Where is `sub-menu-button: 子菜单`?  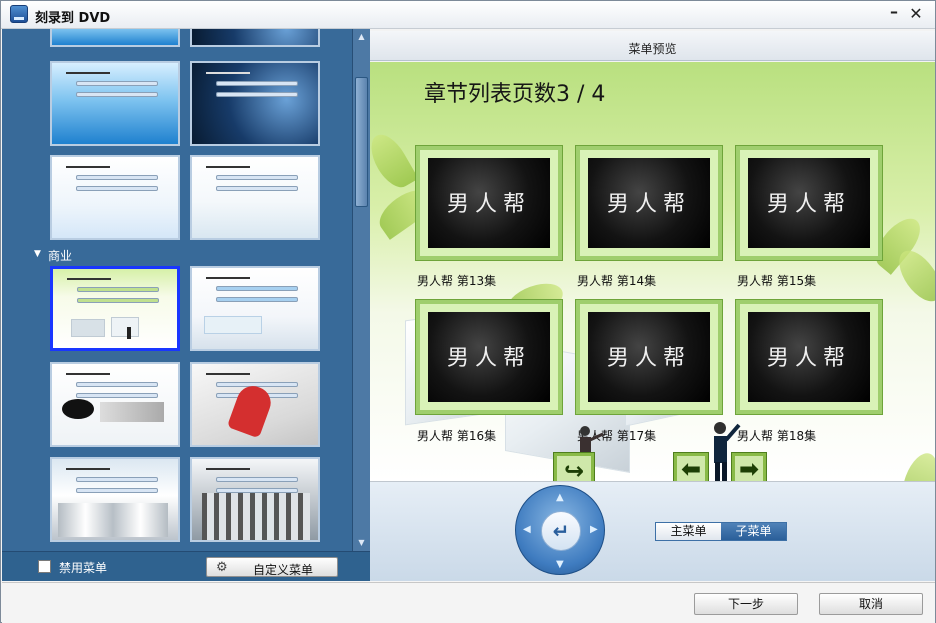
sub-menu-button: 子菜单 is located at coordinates (753, 531).